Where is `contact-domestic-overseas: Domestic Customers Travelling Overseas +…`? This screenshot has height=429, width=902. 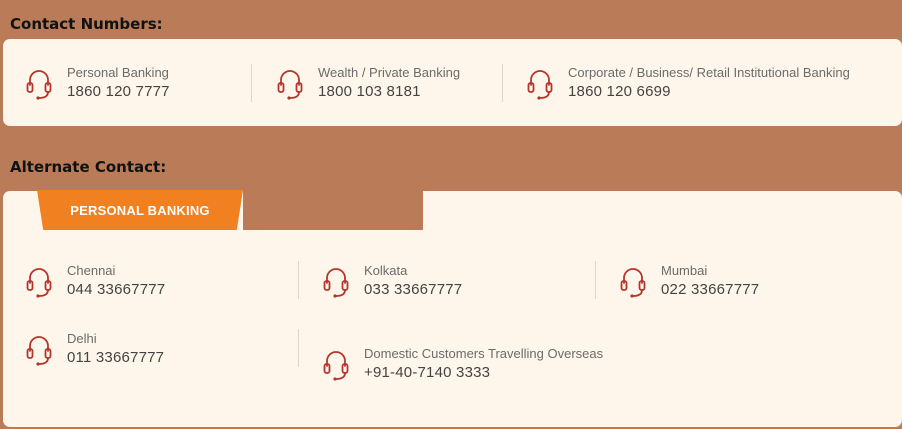 contact-domestic-overseas: Domestic Customers Travelling Overseas +… is located at coordinates (488, 366).